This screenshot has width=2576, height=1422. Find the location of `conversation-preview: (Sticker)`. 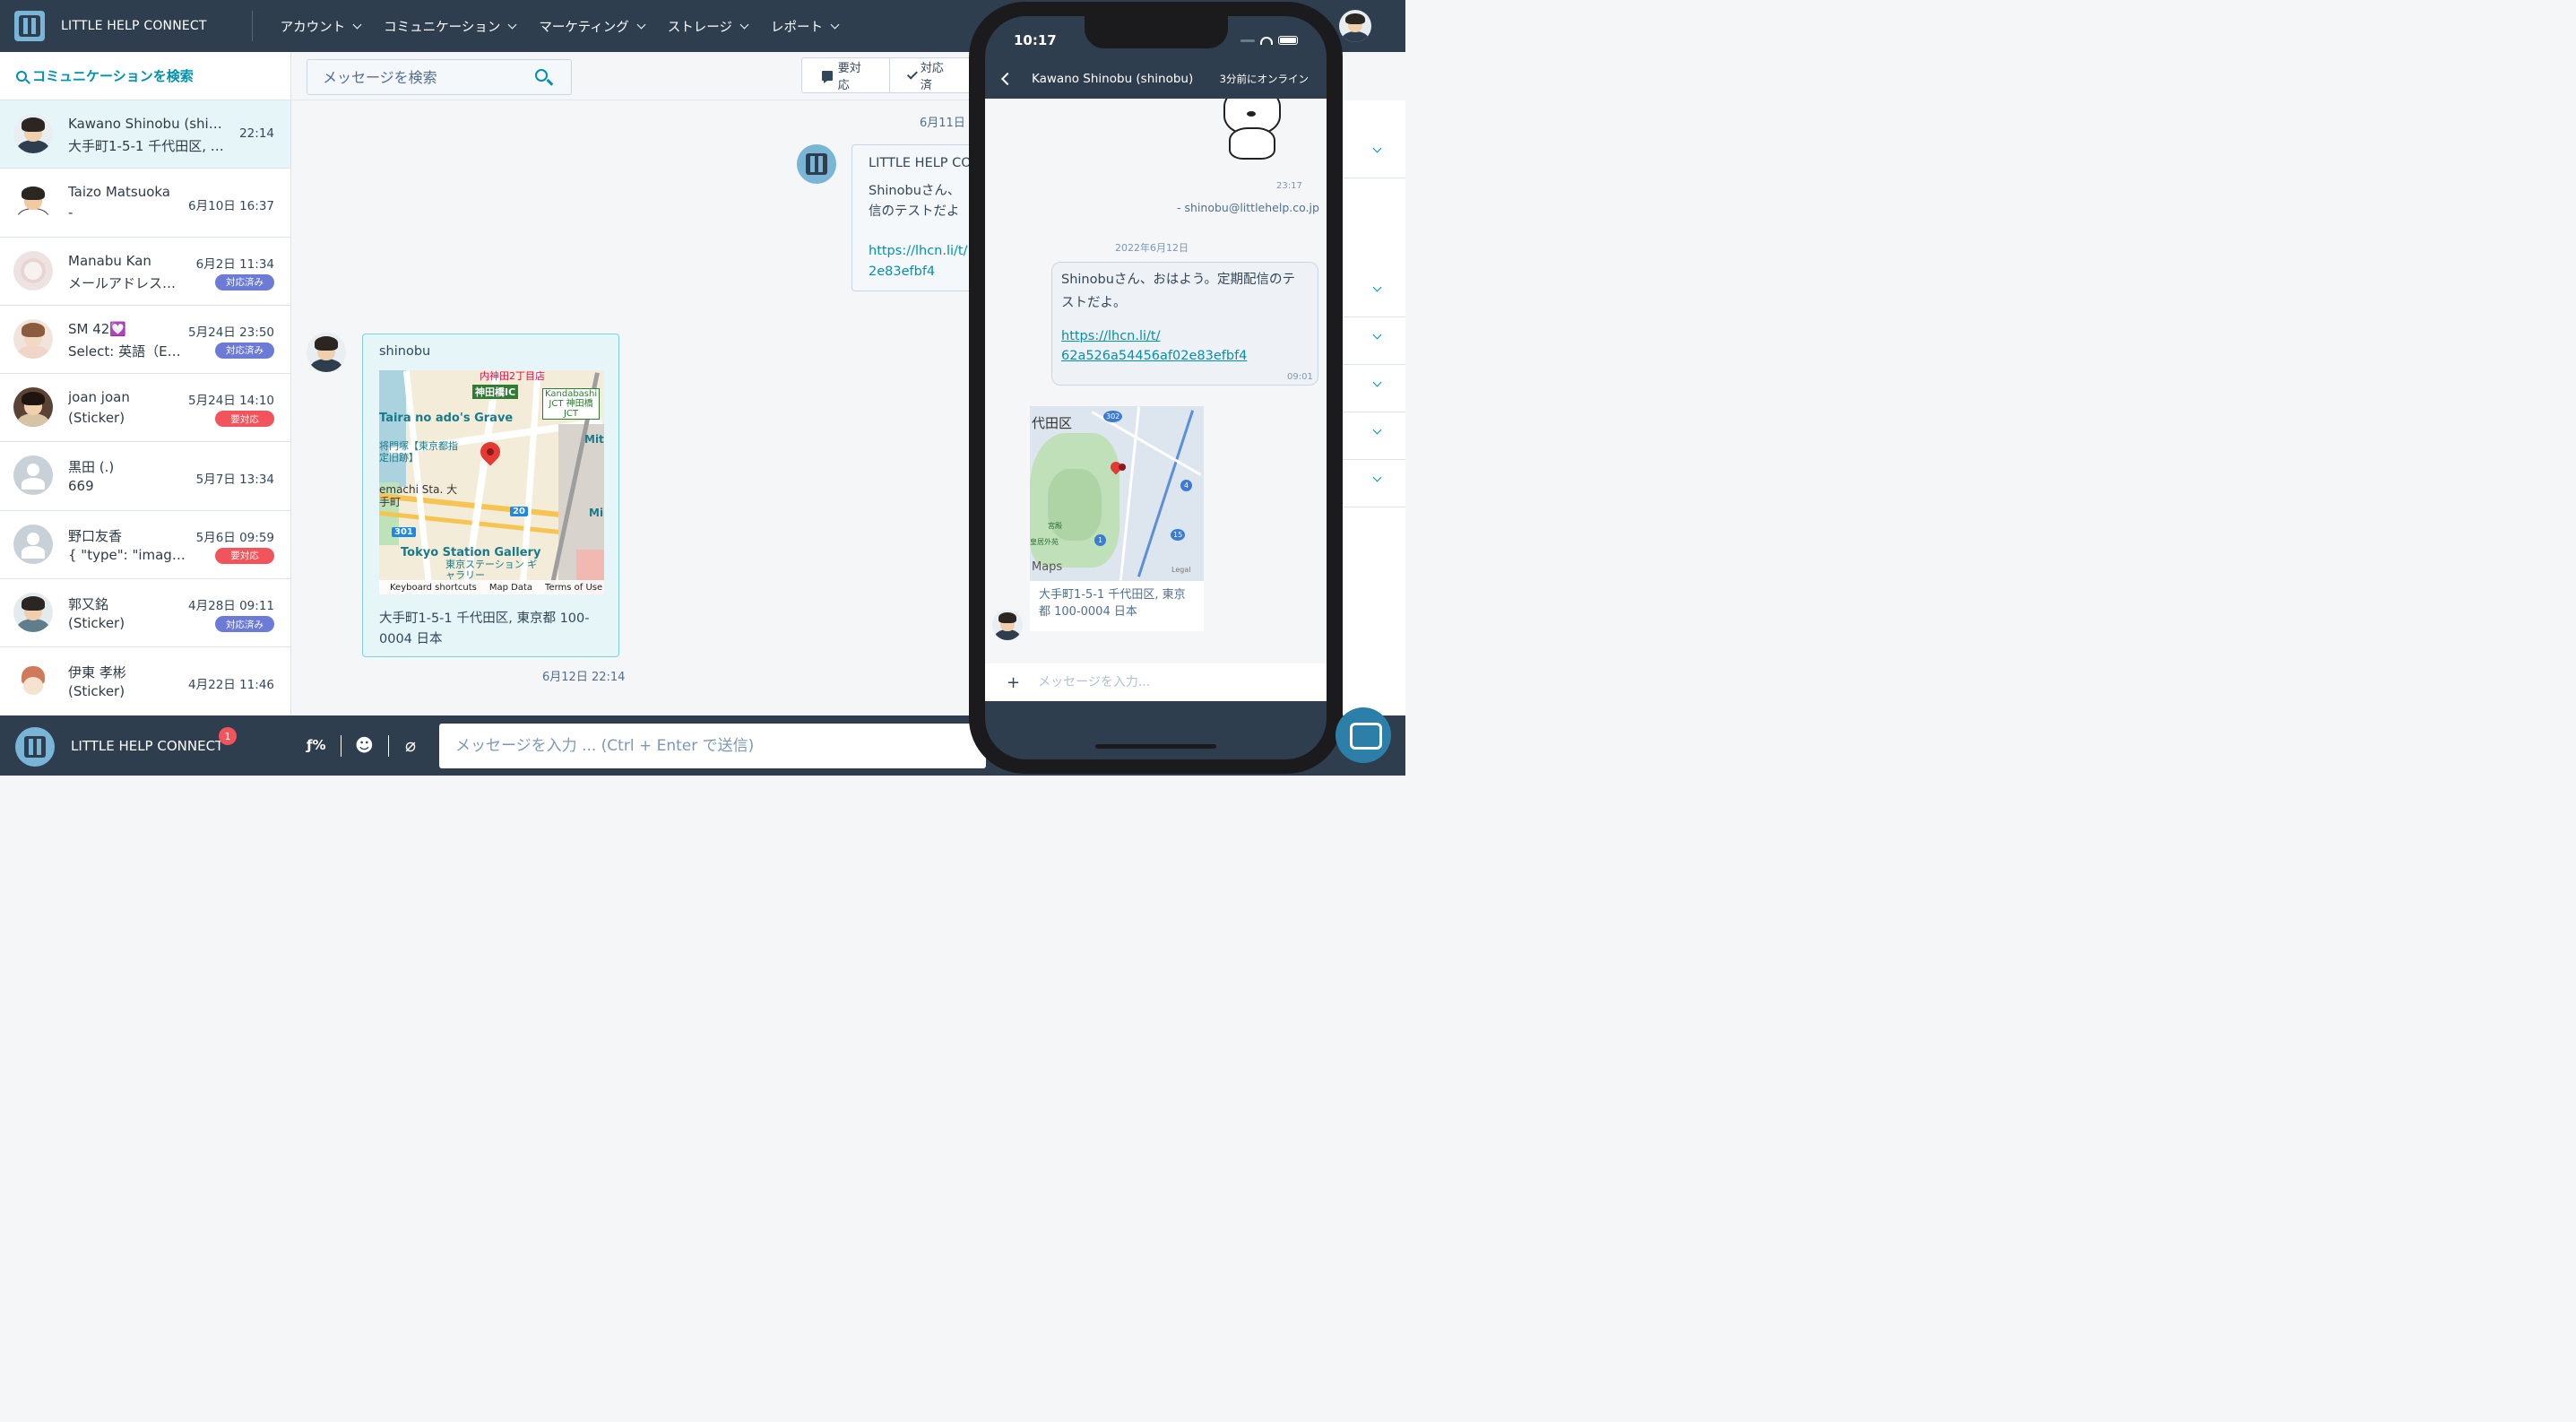

conversation-preview: (Sticker) is located at coordinates (96, 623).